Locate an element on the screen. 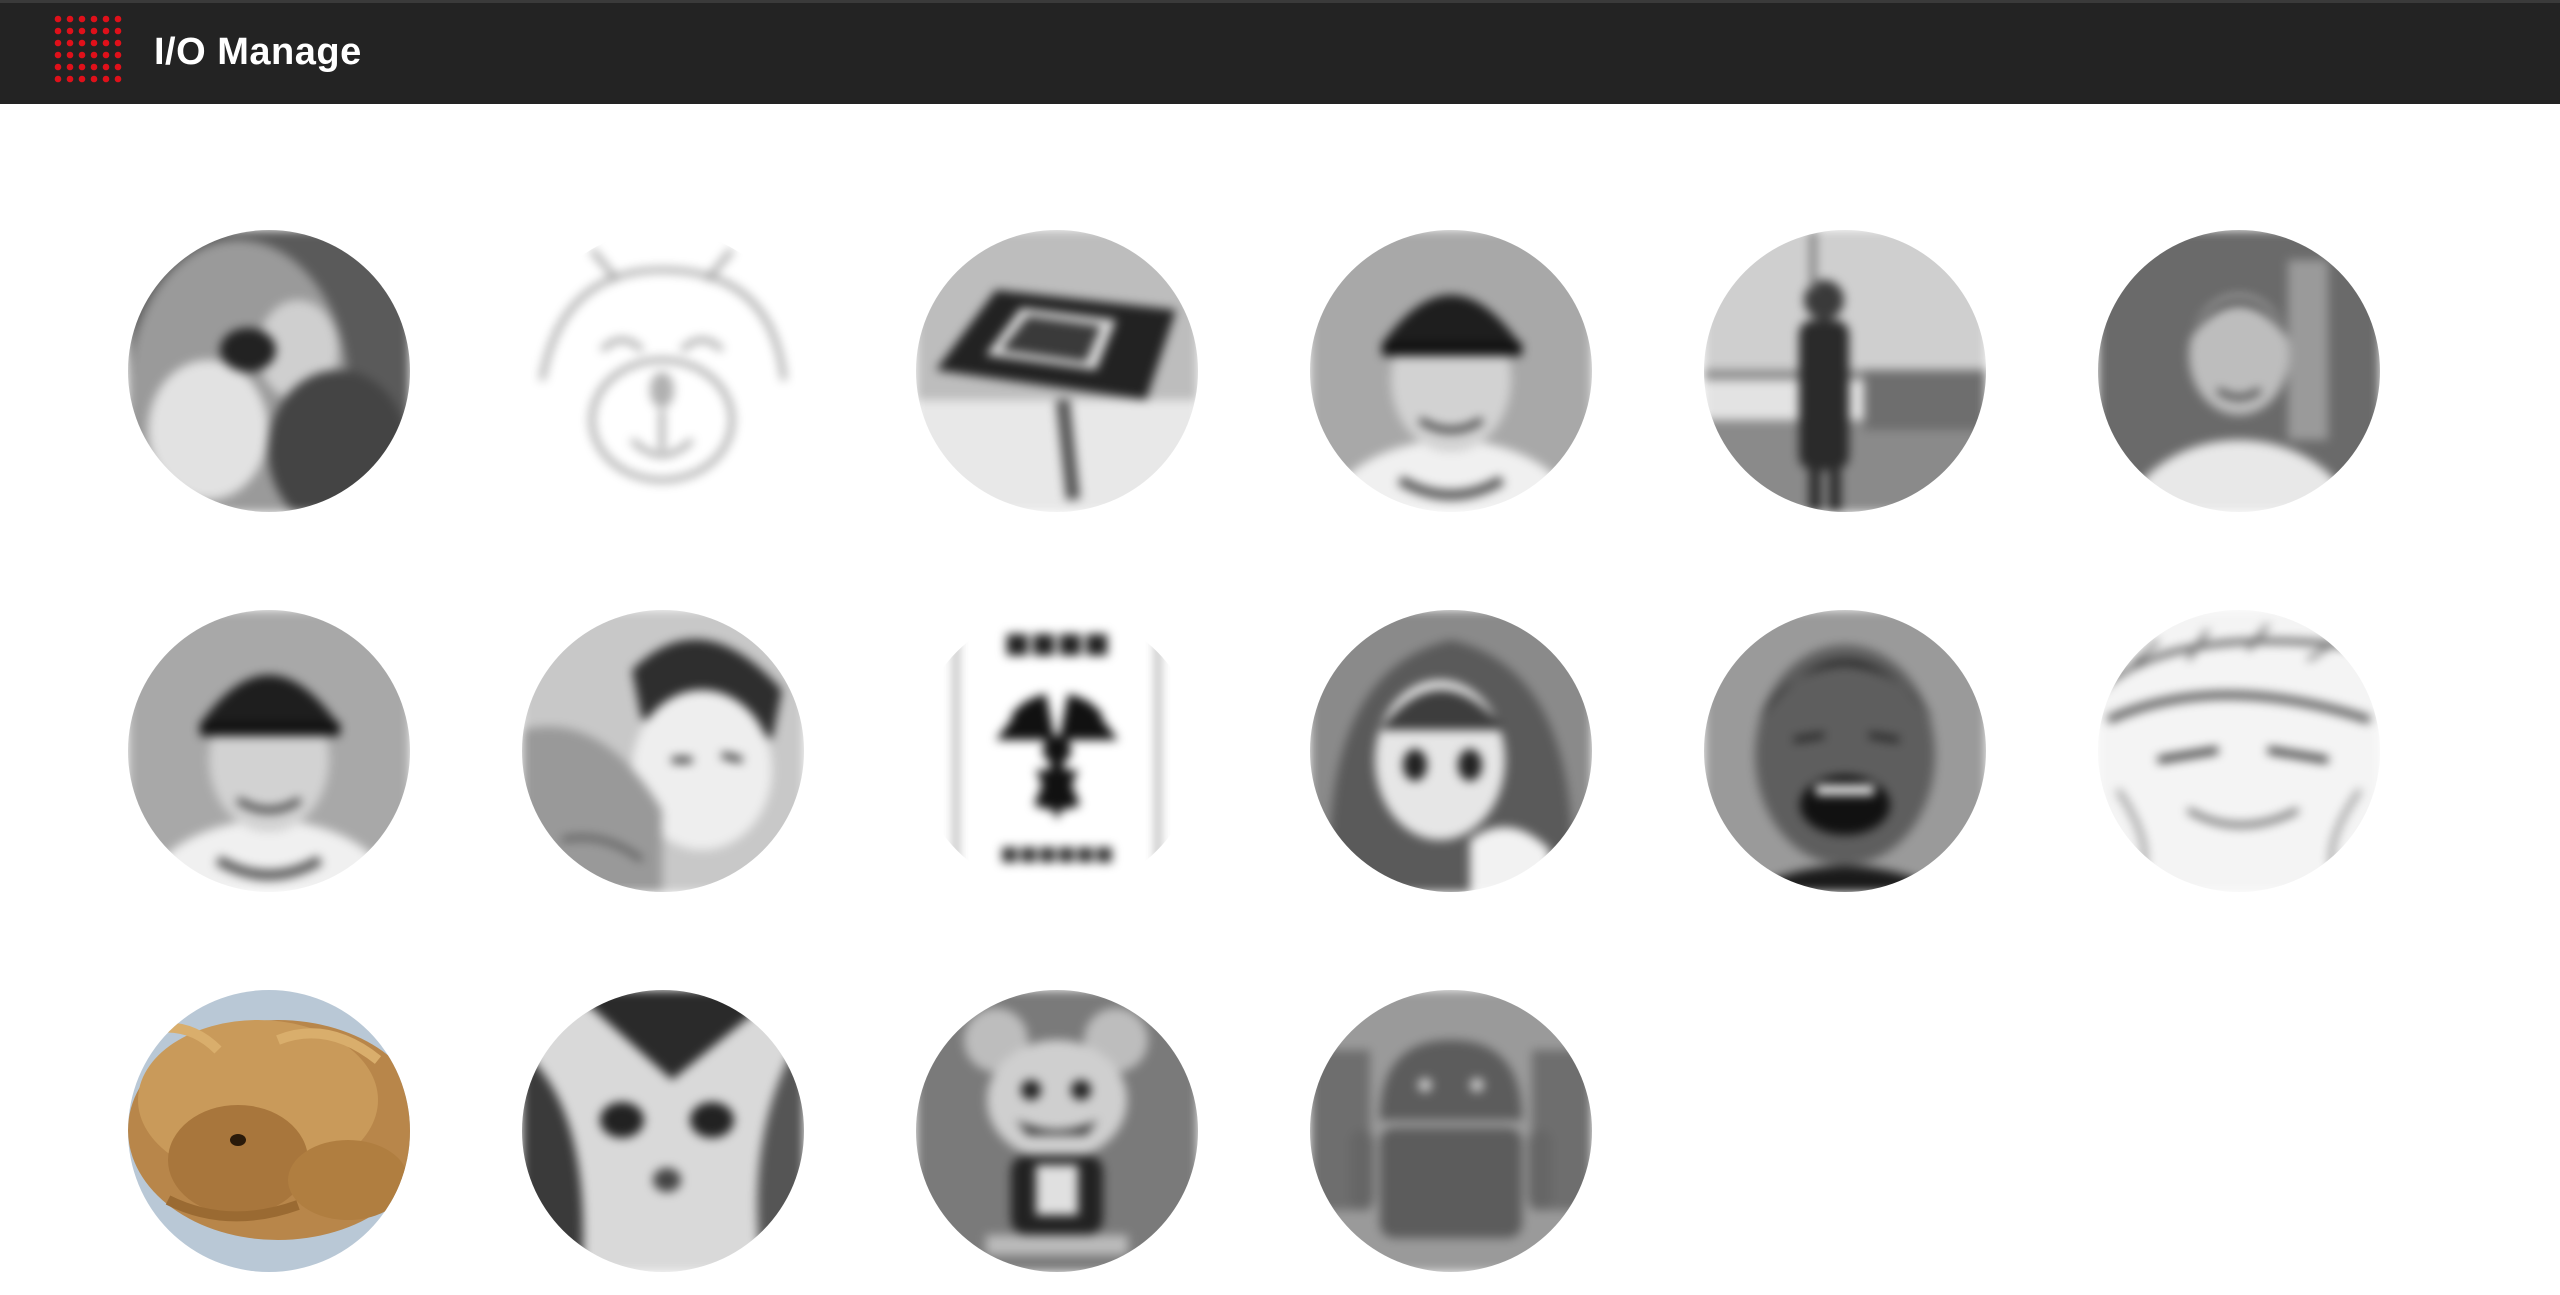  person-laughing-icon is located at coordinates (1845, 751).